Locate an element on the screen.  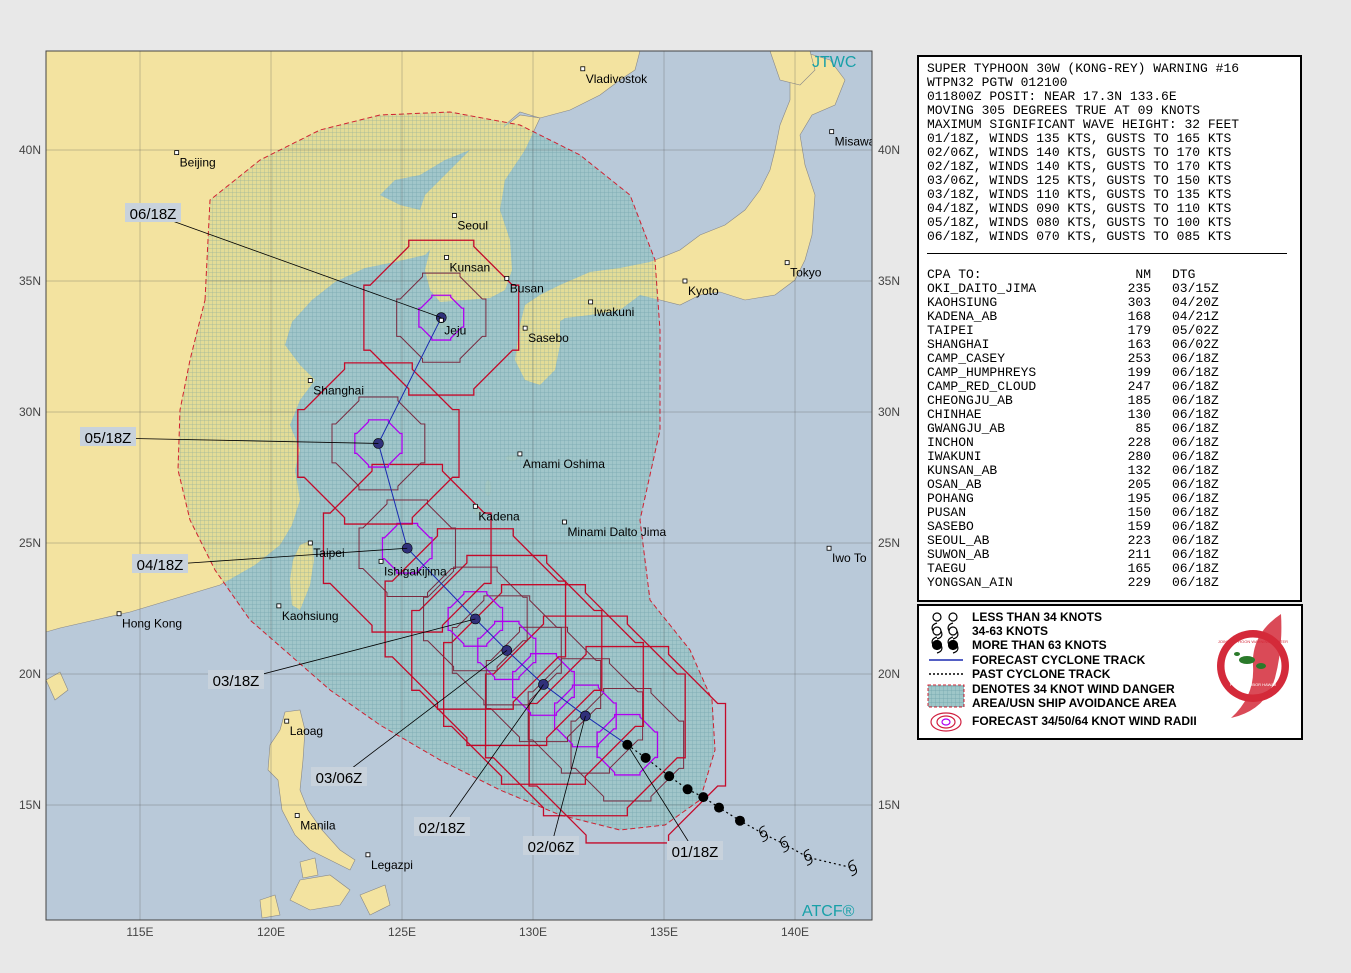
warning-separator is located at coordinates (1107, 253).